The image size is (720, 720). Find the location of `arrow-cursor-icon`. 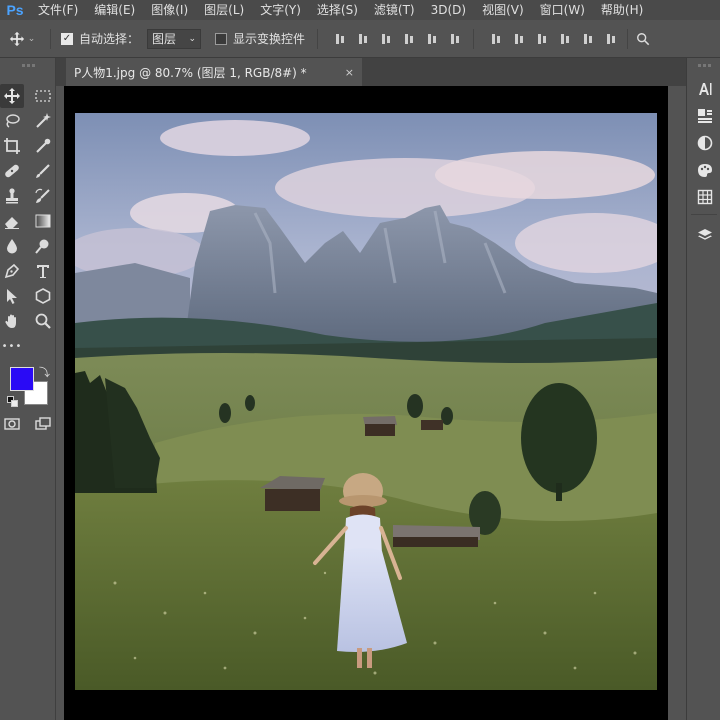

arrow-cursor-icon is located at coordinates (12, 296).